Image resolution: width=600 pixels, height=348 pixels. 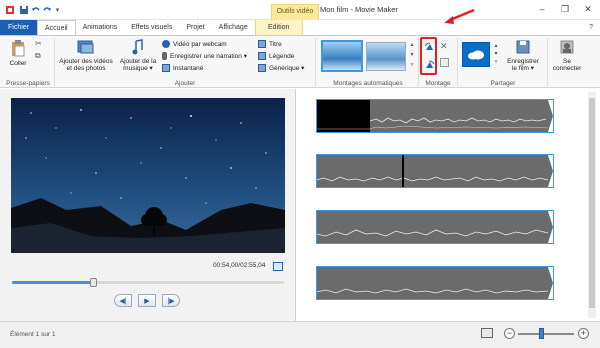 What do you see at coordinates (233, 27) in the screenshot?
I see `tab-view: Affichage` at bounding box center [233, 27].